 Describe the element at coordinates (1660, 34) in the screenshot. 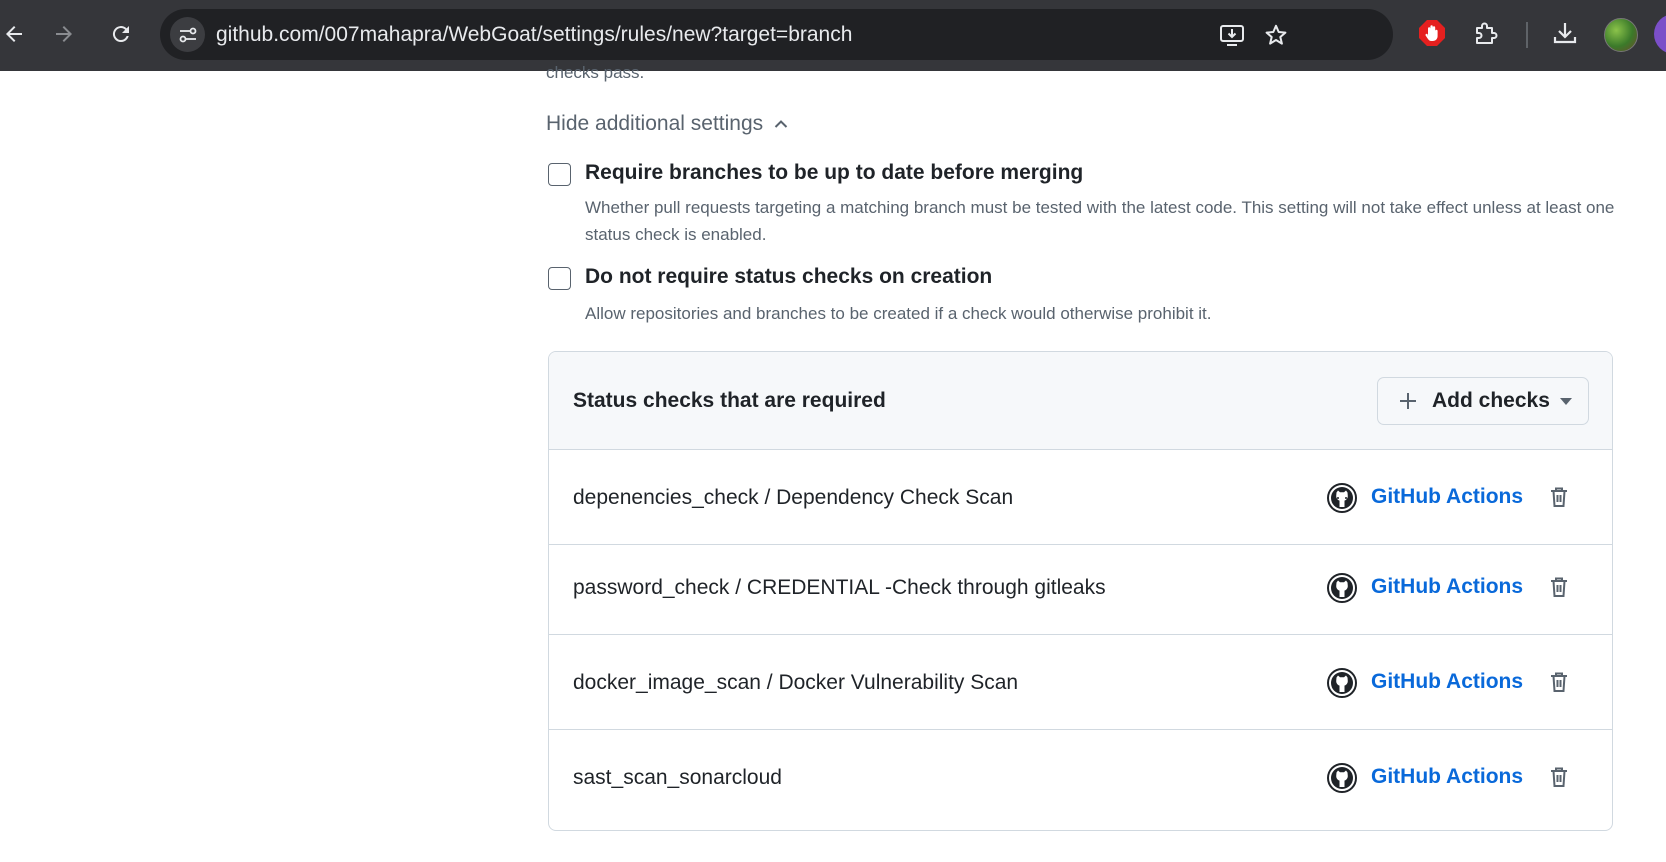

I see `profile-menu-icon` at that location.